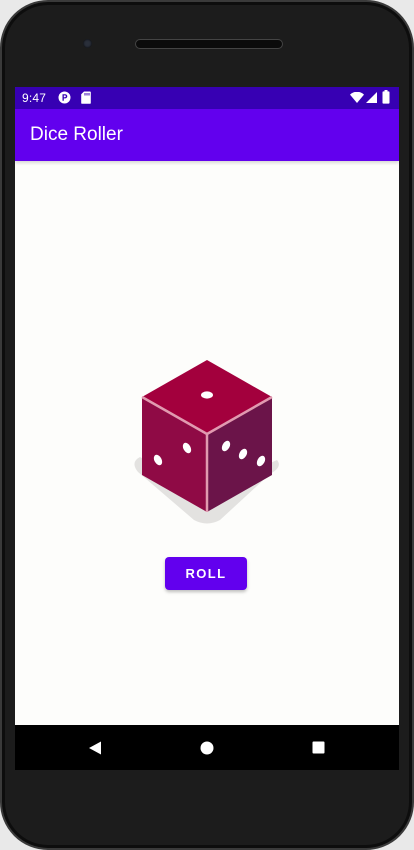  I want to click on status-time: 9:47, so click(34, 98).